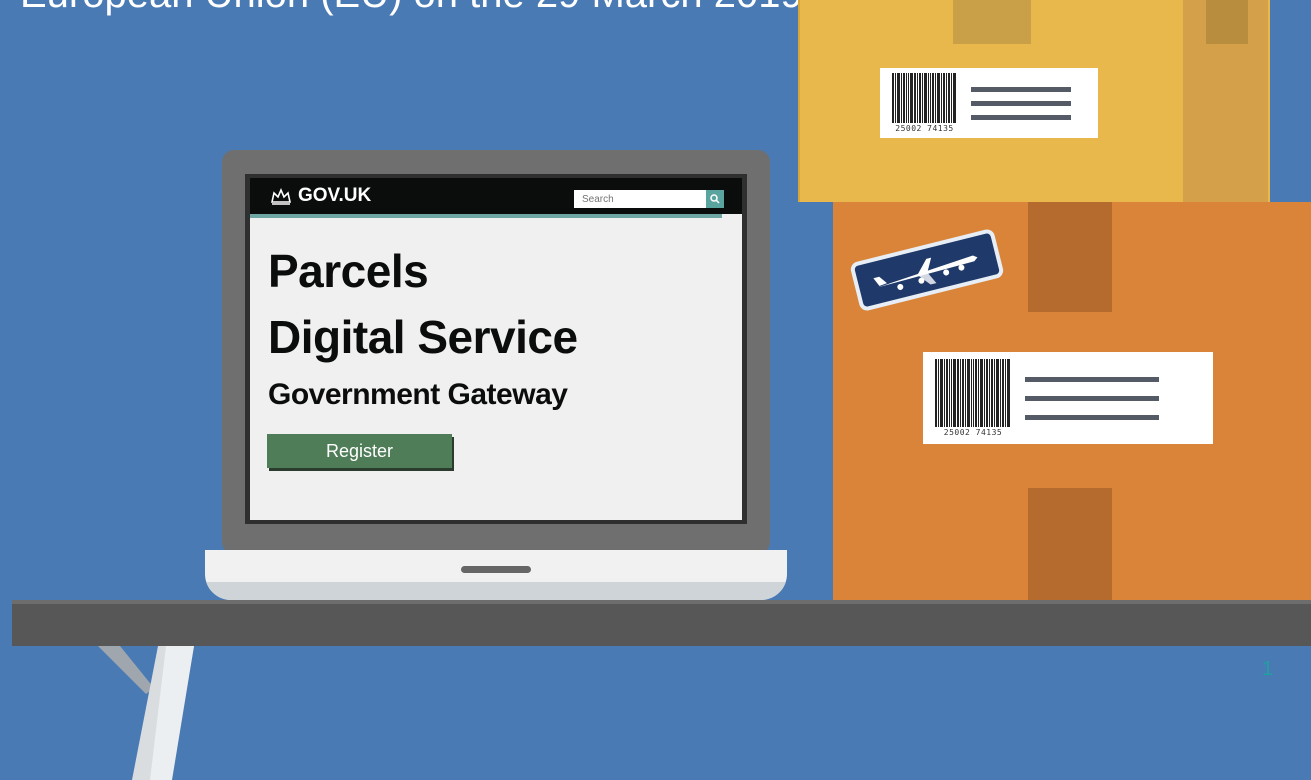 Image resolution: width=1311 pixels, height=780 pixels. I want to click on laptop-base, so click(496, 575).